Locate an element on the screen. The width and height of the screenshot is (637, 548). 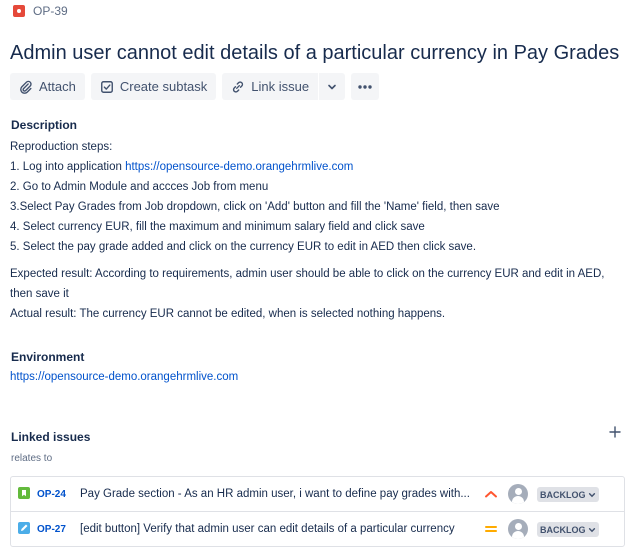
attach-label: Attach is located at coordinates (57, 86).